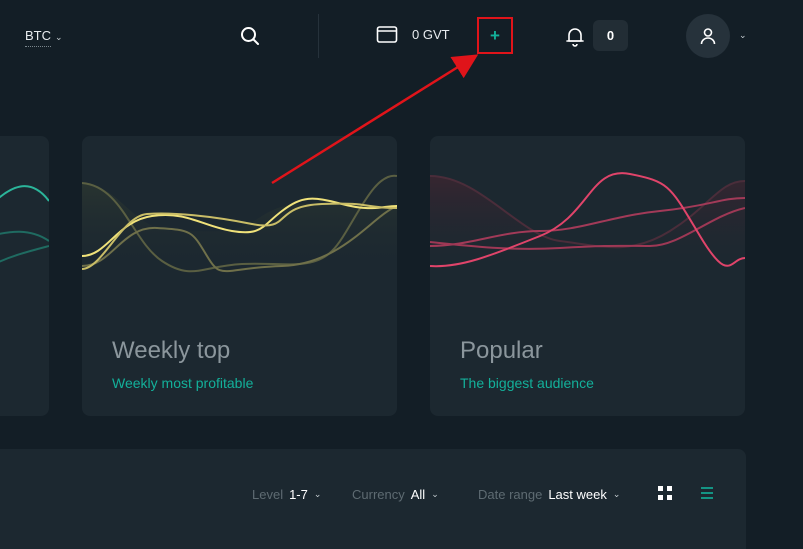 This screenshot has height=549, width=803. I want to click on program-card-partial, so click(24, 276).